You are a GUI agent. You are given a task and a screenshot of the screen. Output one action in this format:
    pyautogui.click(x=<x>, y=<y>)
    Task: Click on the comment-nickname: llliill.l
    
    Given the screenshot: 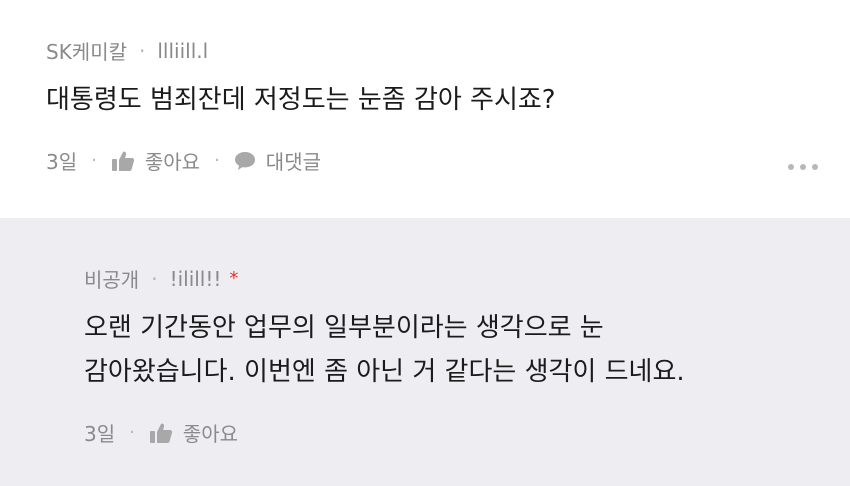 What is the action you would take?
    pyautogui.click(x=182, y=51)
    